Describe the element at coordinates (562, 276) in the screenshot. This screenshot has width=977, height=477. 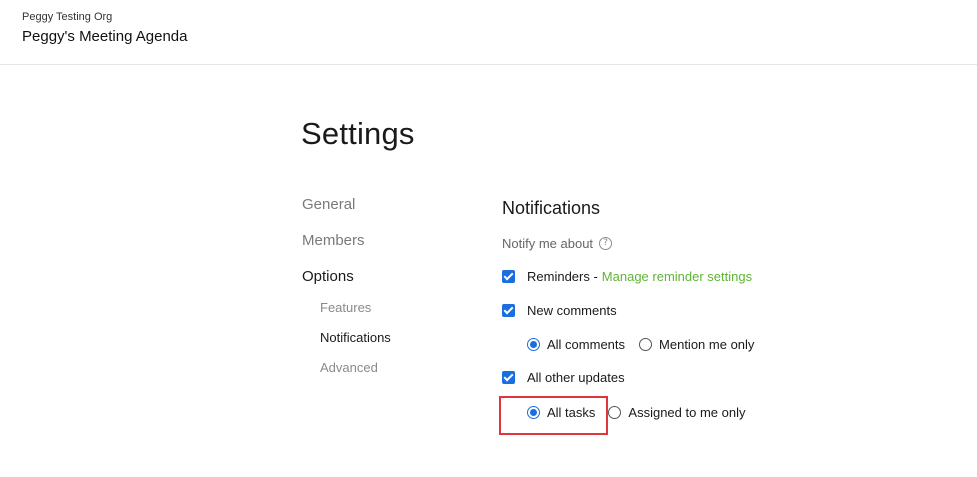
I see `reminders-label: Reminders -` at that location.